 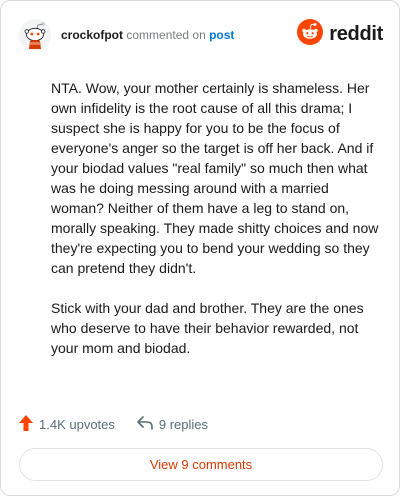 I want to click on reddit-logo: reddit, so click(x=340, y=34).